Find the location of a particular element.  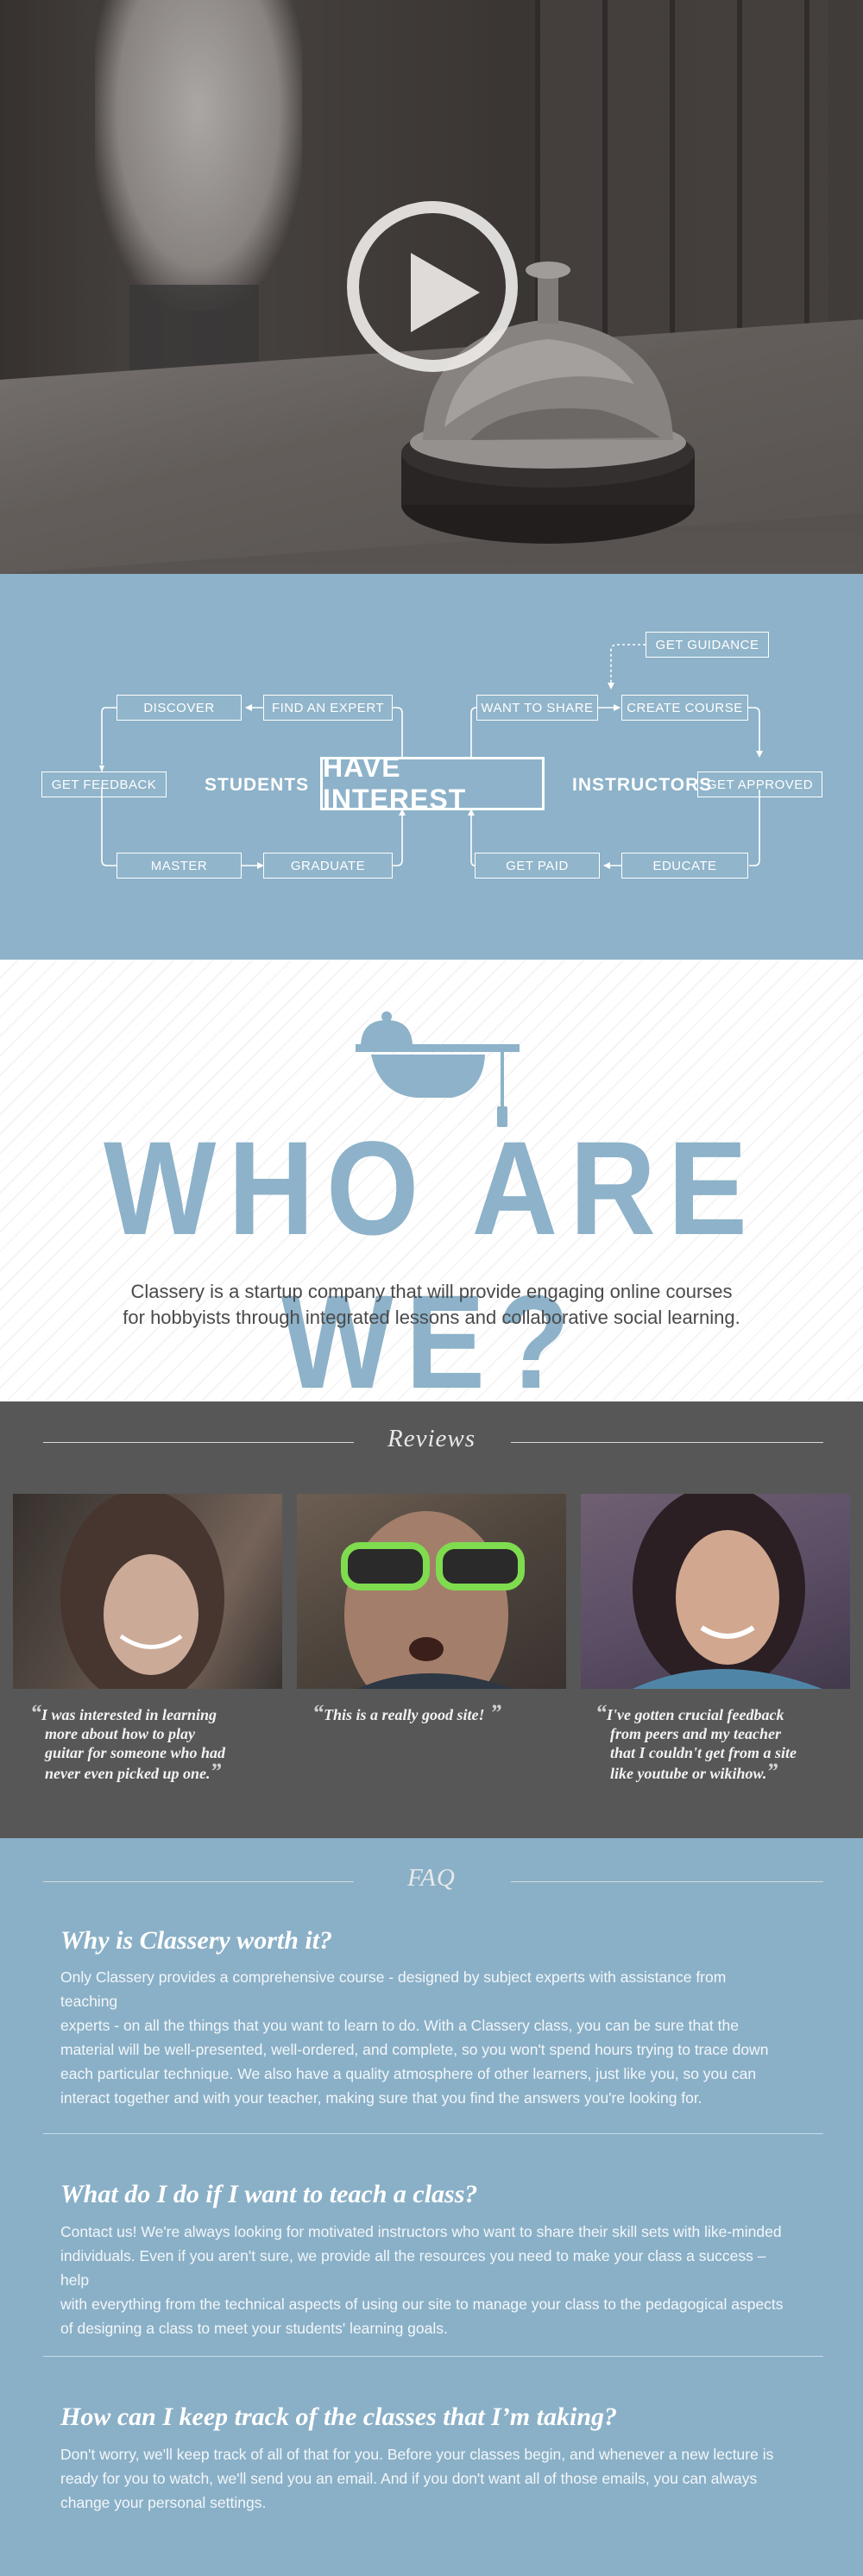

step-get-feedback: GET FEEDBACK is located at coordinates (104, 784).